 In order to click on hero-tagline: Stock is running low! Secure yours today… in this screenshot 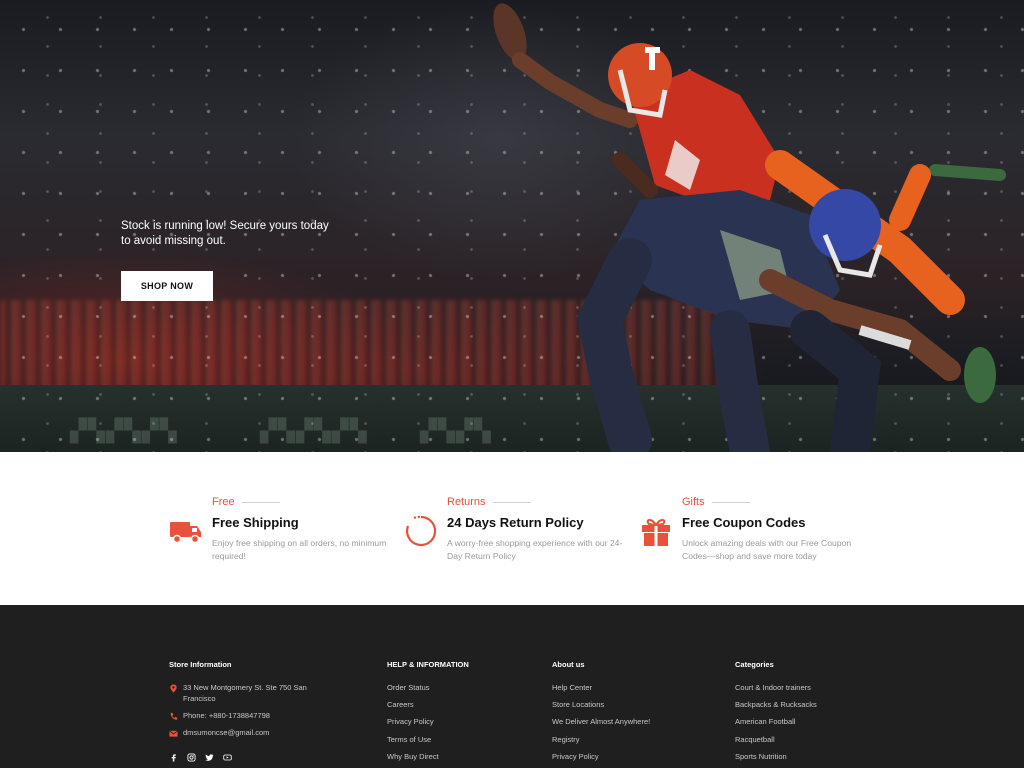, I will do `click(225, 233)`.